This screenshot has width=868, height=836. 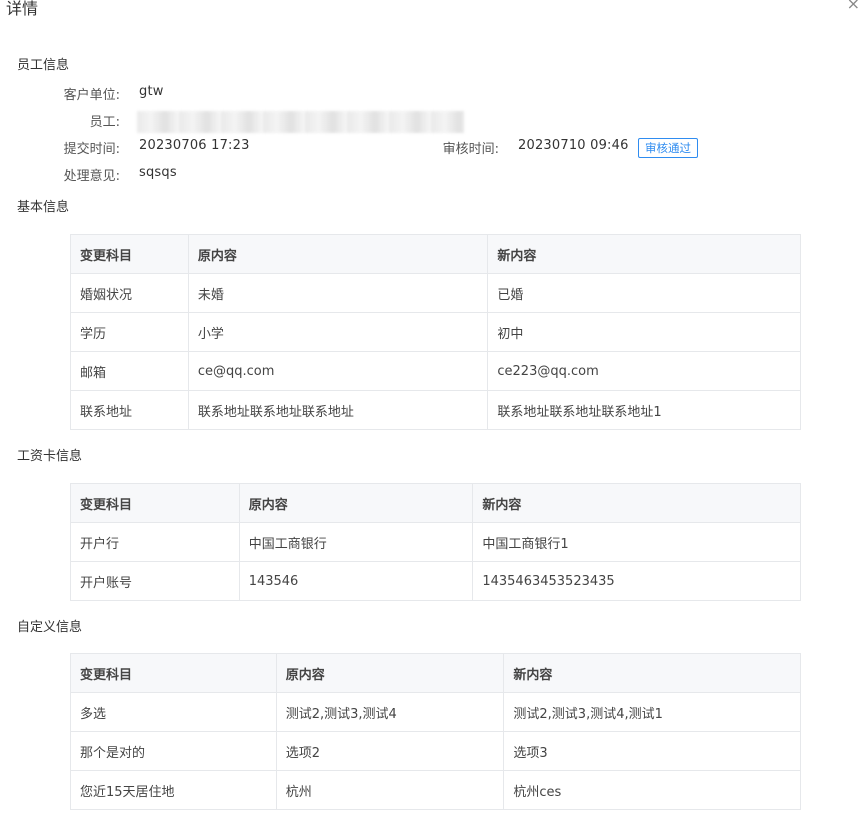 I want to click on table-row: 多选 测试2,测试3,测试4 测试2,测试3,测试4,测试1, so click(x=435, y=712).